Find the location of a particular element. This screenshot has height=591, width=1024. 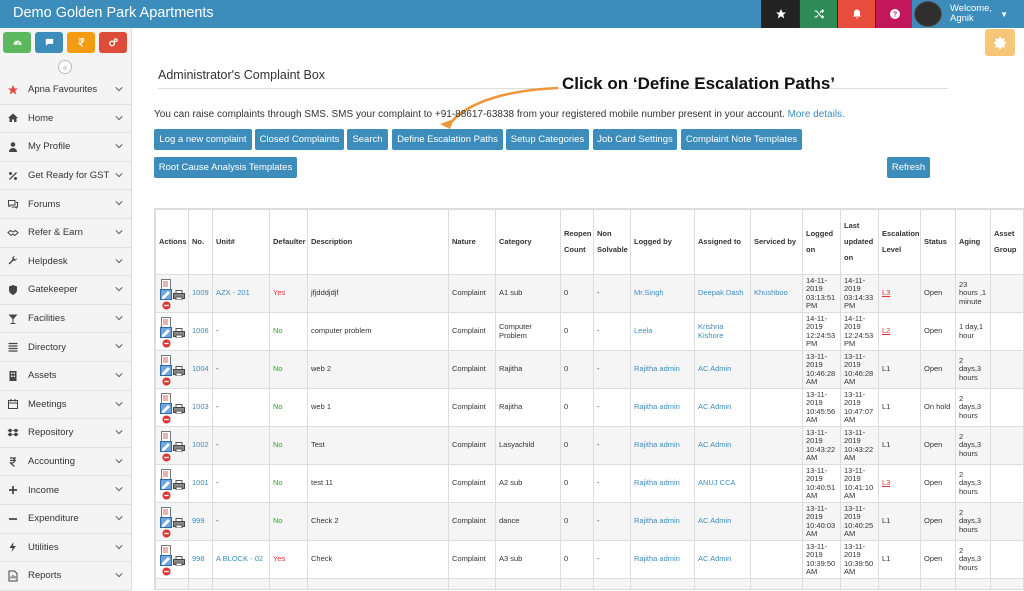

col-last-updated: Last updated on is located at coordinates (860, 242).